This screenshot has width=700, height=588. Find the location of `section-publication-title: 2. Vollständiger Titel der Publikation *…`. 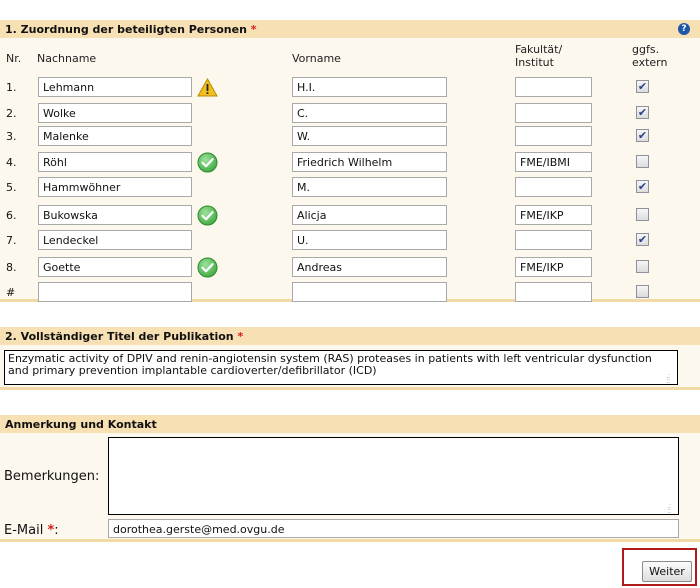

section-publication-title: 2. Vollständiger Titel der Publikation *… is located at coordinates (350, 358).